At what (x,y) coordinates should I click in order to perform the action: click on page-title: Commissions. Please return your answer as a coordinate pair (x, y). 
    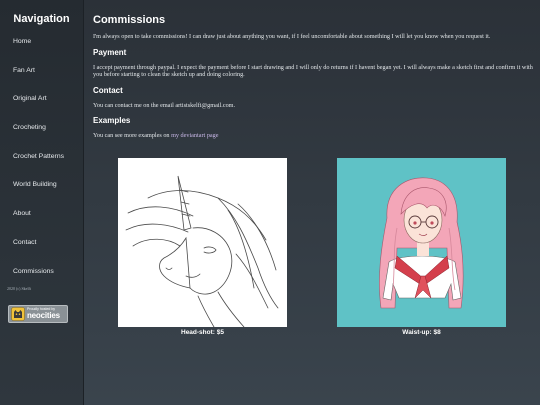
    Looking at the image, I should click on (129, 20).